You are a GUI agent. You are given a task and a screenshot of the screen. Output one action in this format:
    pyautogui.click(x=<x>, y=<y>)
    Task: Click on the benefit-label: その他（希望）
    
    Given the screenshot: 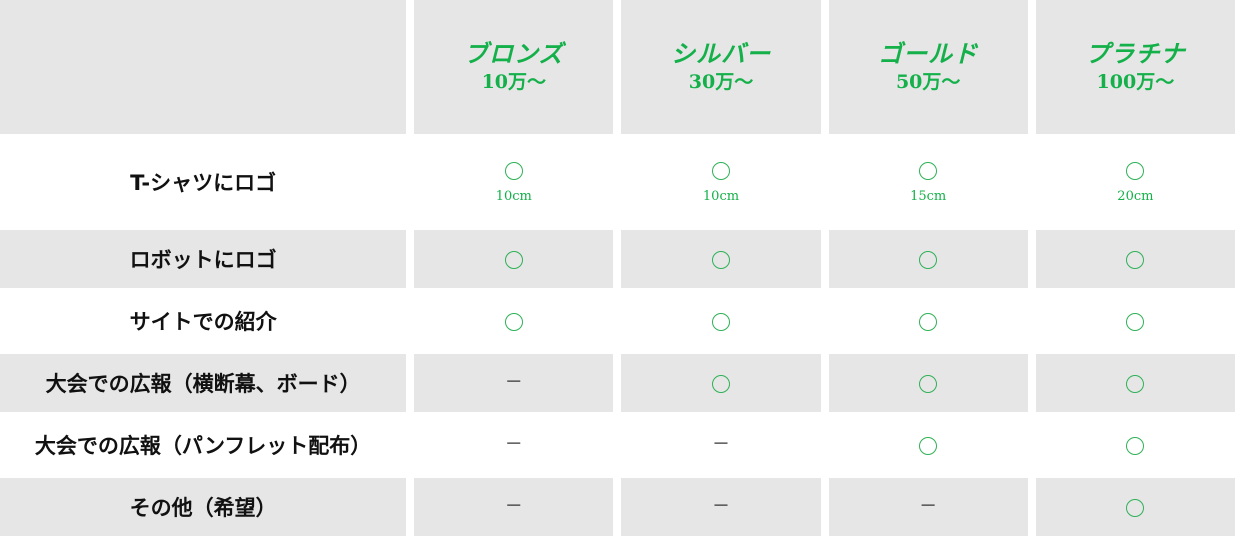 What is the action you would take?
    pyautogui.click(x=203, y=508)
    